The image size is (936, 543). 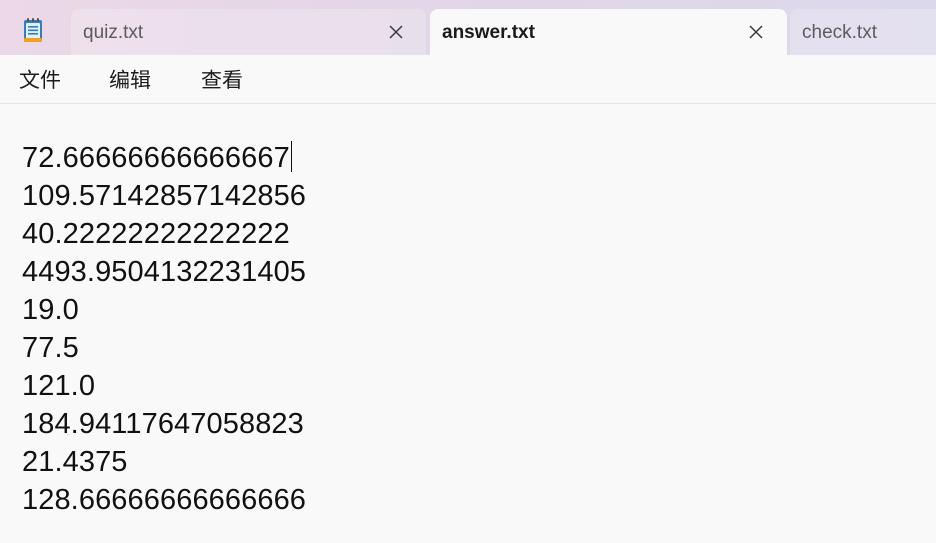 I want to click on editor-line: 72.66666666666667, so click(x=164, y=158).